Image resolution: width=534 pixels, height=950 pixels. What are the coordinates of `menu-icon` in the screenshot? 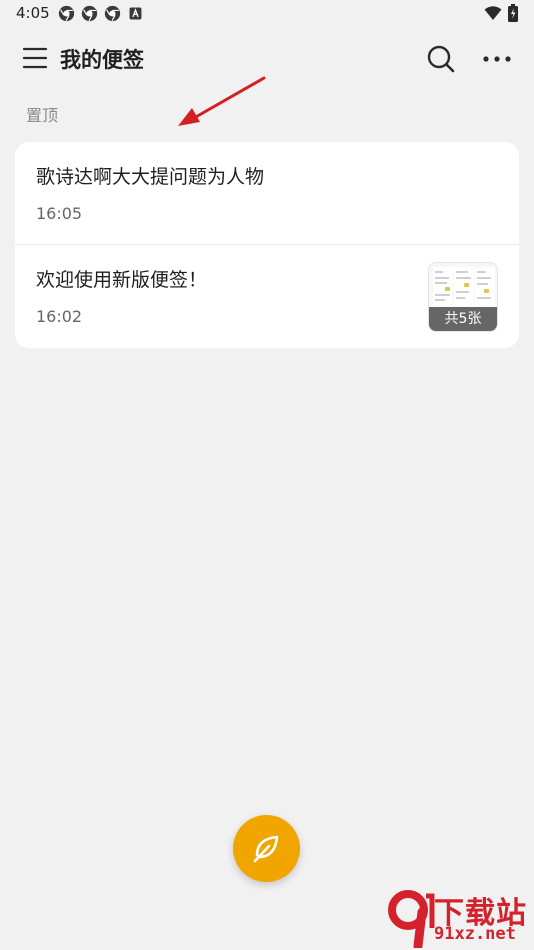 It's located at (35, 58).